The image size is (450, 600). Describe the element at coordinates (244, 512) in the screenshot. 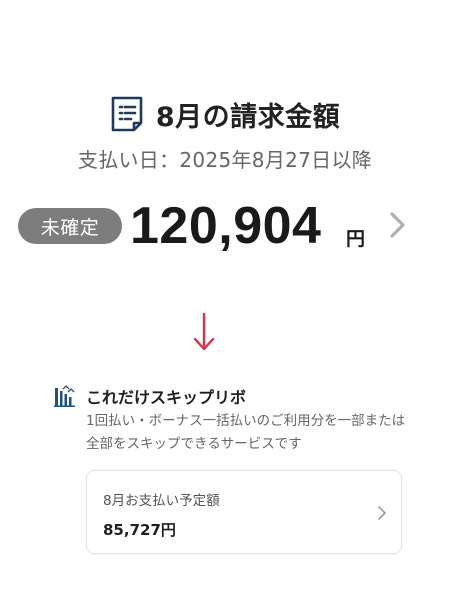

I see `scheduled-payment-card: 8月お支払い予定額 85,727円` at that location.